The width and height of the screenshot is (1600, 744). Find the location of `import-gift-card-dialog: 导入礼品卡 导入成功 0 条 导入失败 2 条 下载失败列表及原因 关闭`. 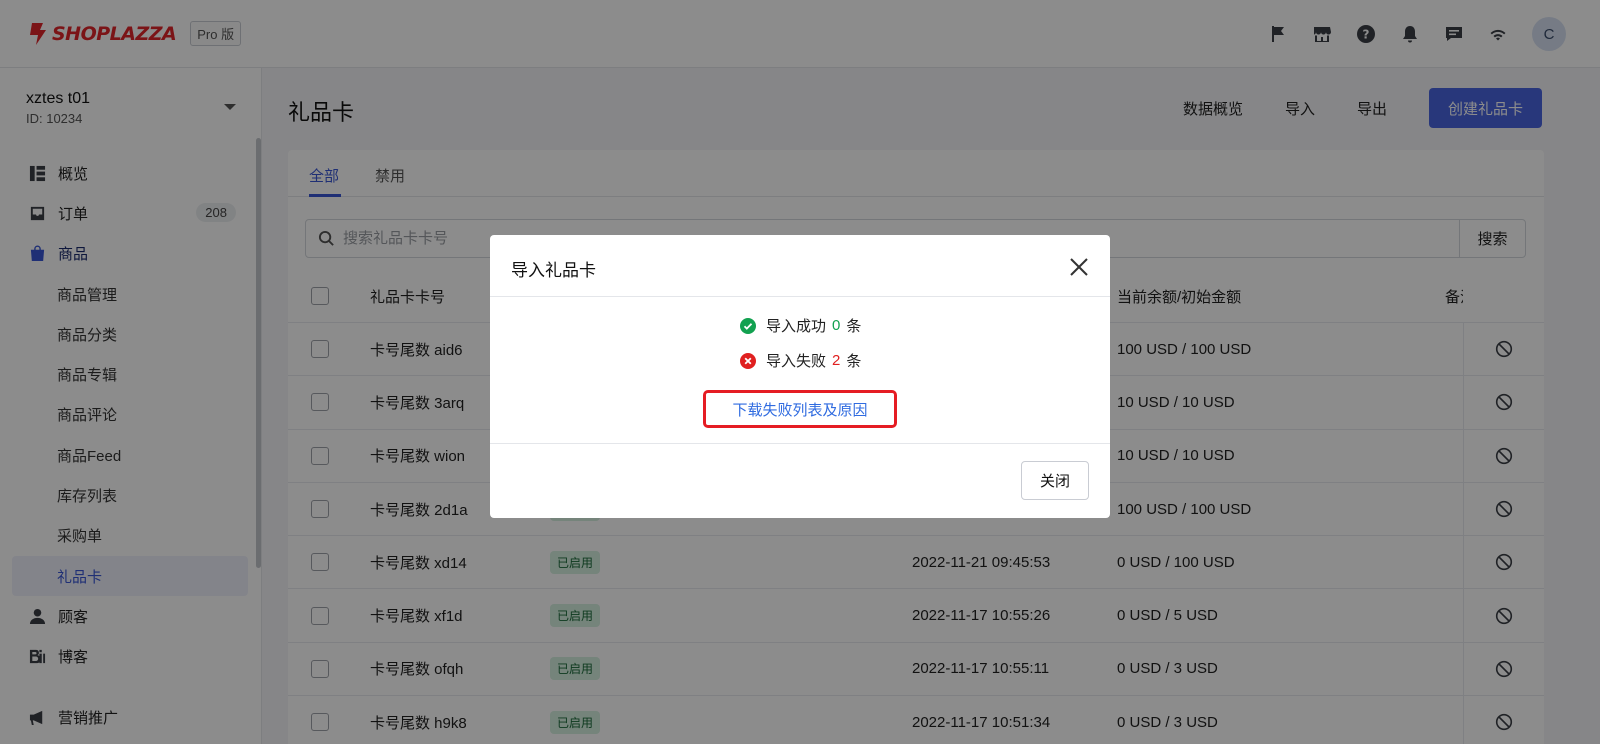

import-gift-card-dialog: 导入礼品卡 导入成功 0 条 导入失败 2 条 下载失败列表及原因 关闭 is located at coordinates (800, 376).